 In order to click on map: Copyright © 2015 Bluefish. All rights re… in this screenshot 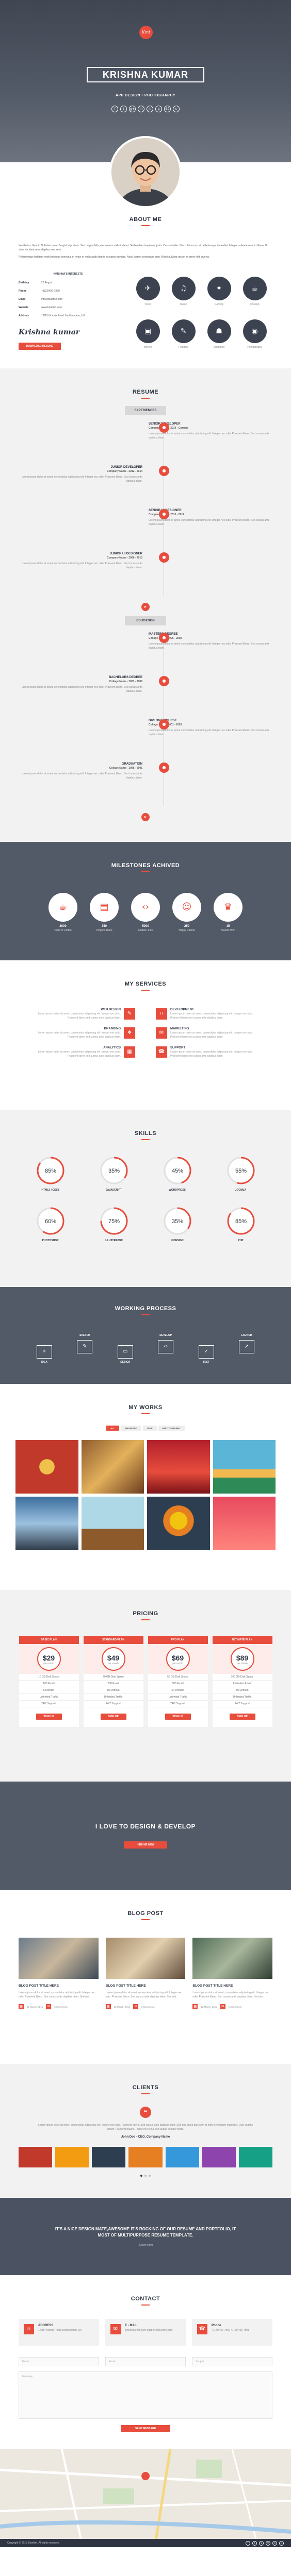, I will do `click(145, 2498)`.